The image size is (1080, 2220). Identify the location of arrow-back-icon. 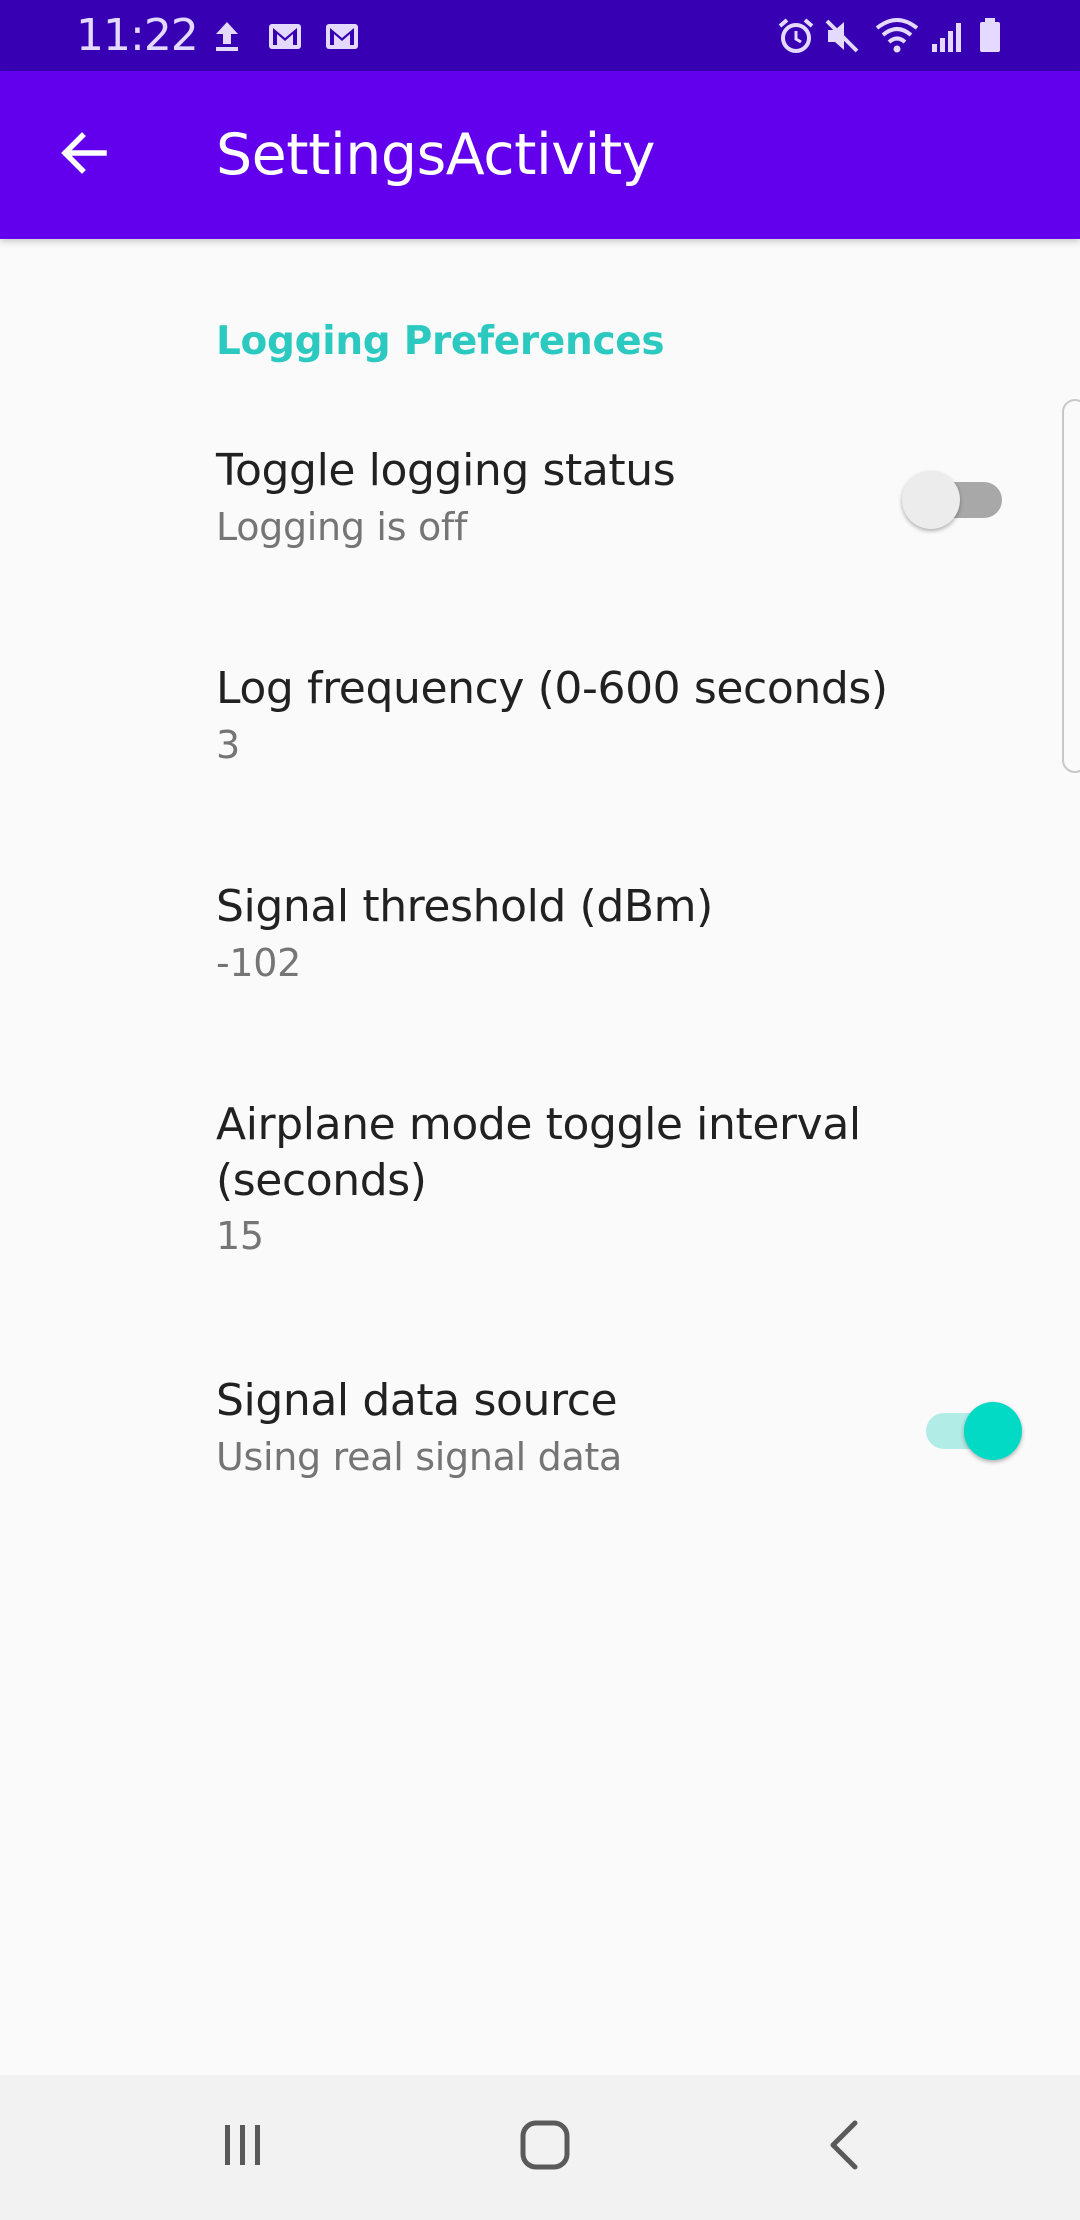
(84, 155).